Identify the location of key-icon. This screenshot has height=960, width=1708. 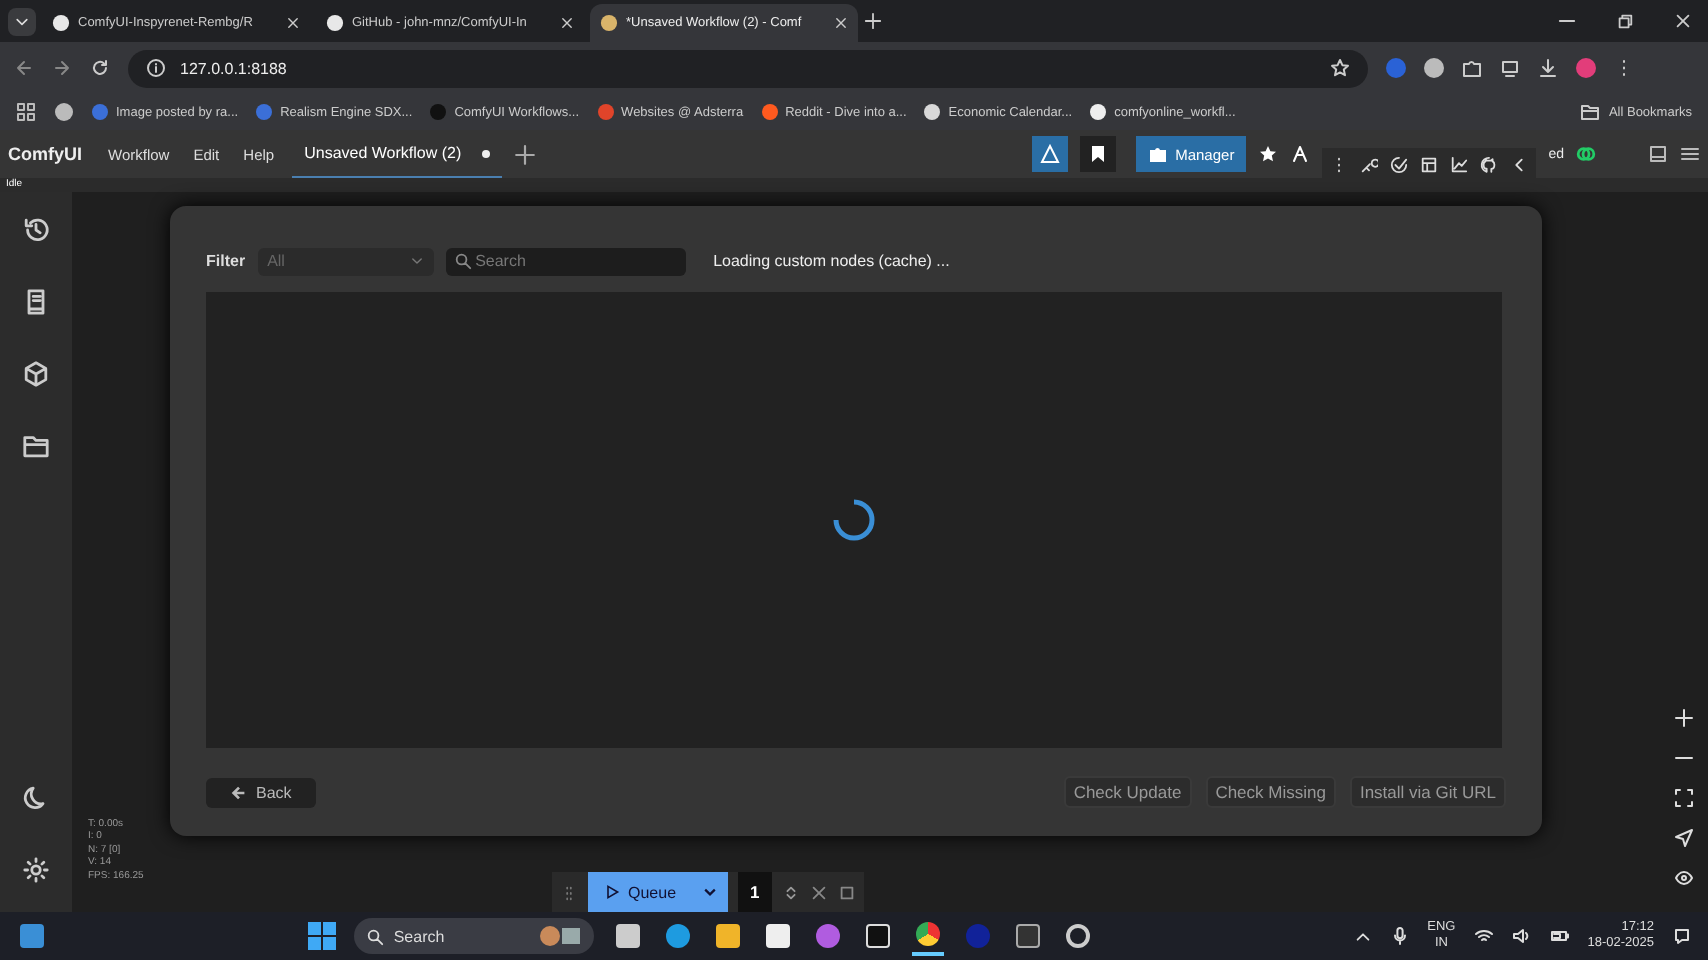
(1369, 164).